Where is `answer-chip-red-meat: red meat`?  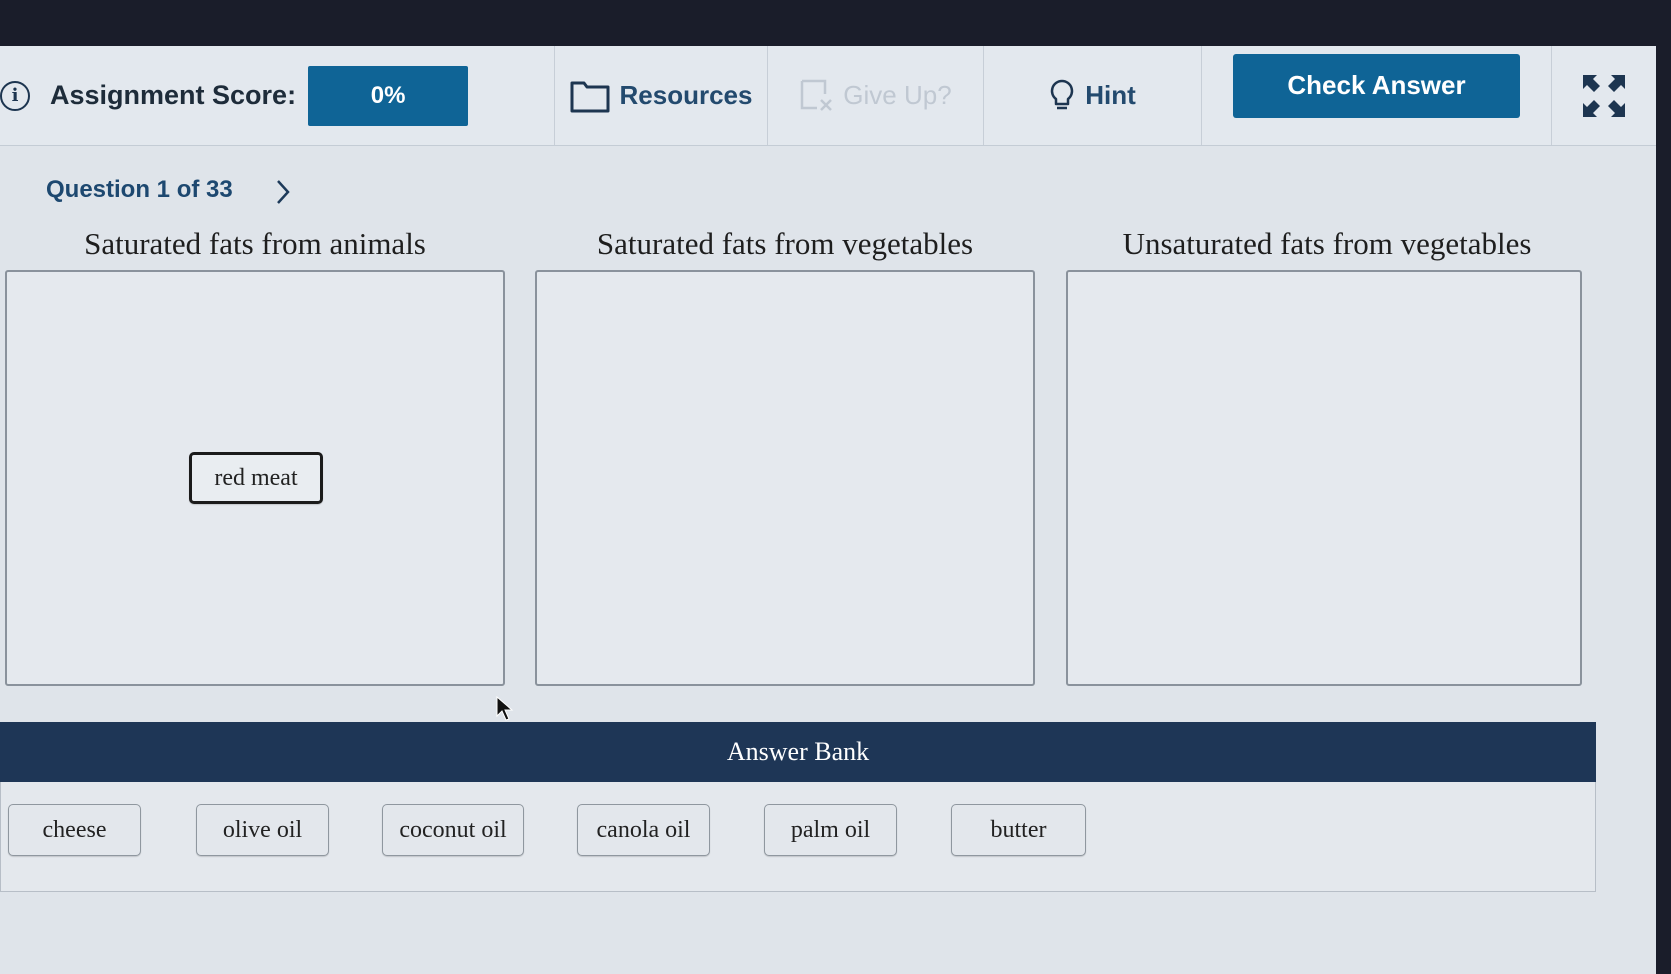 answer-chip-red-meat: red meat is located at coordinates (256, 478).